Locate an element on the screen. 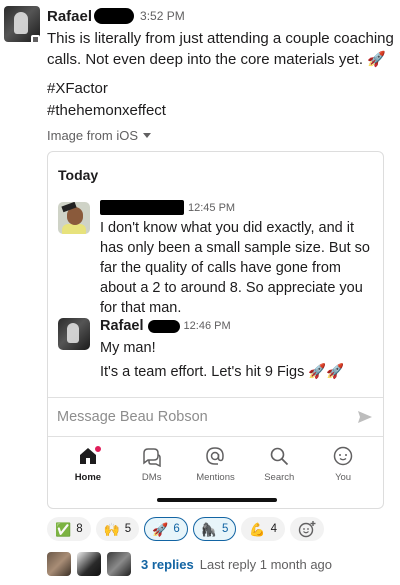 This screenshot has width=400, height=585. reaction-count: 6 is located at coordinates (176, 529).